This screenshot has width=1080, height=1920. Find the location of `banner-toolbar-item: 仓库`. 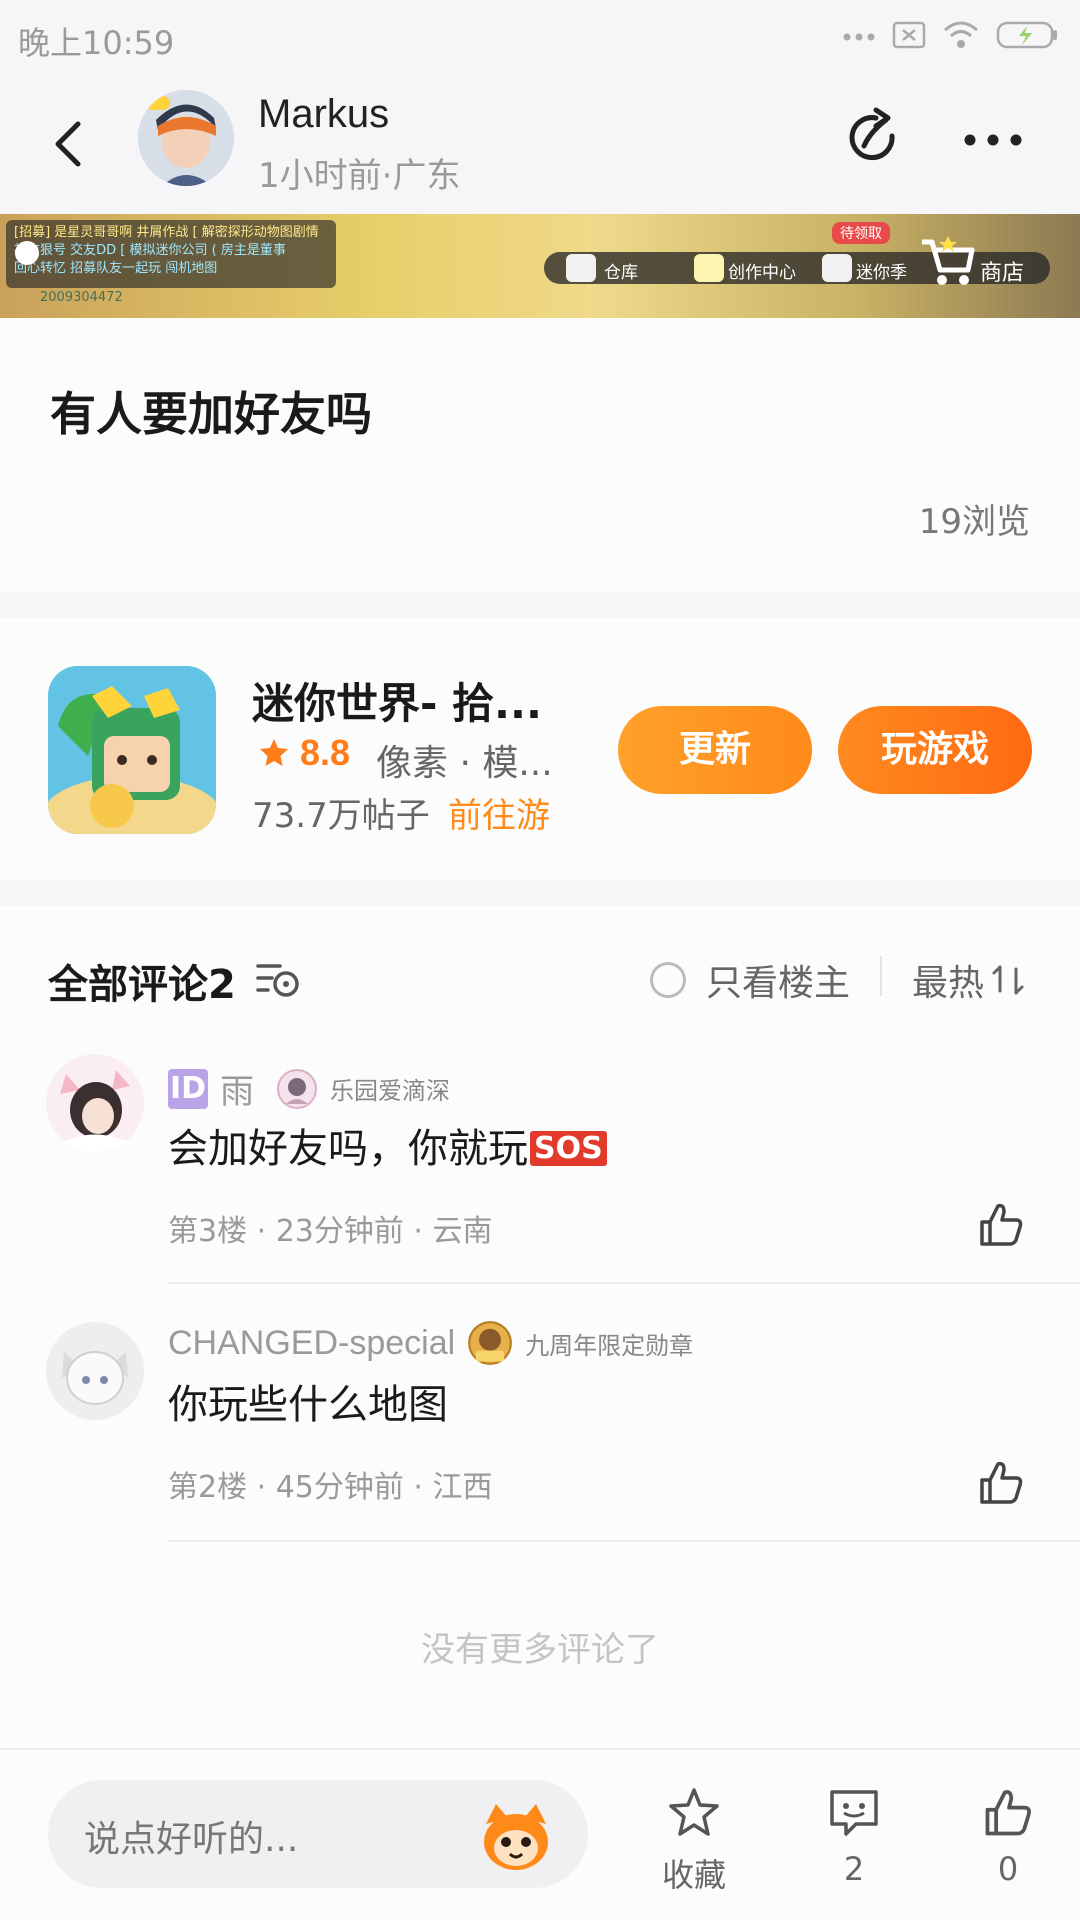

banner-toolbar-item: 仓库 is located at coordinates (621, 273).